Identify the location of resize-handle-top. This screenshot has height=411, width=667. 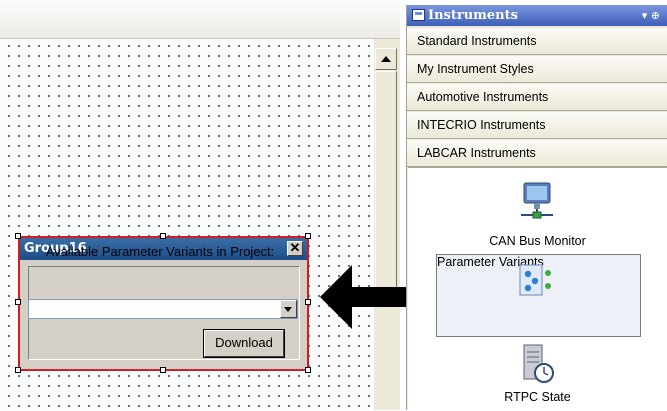
(163, 236).